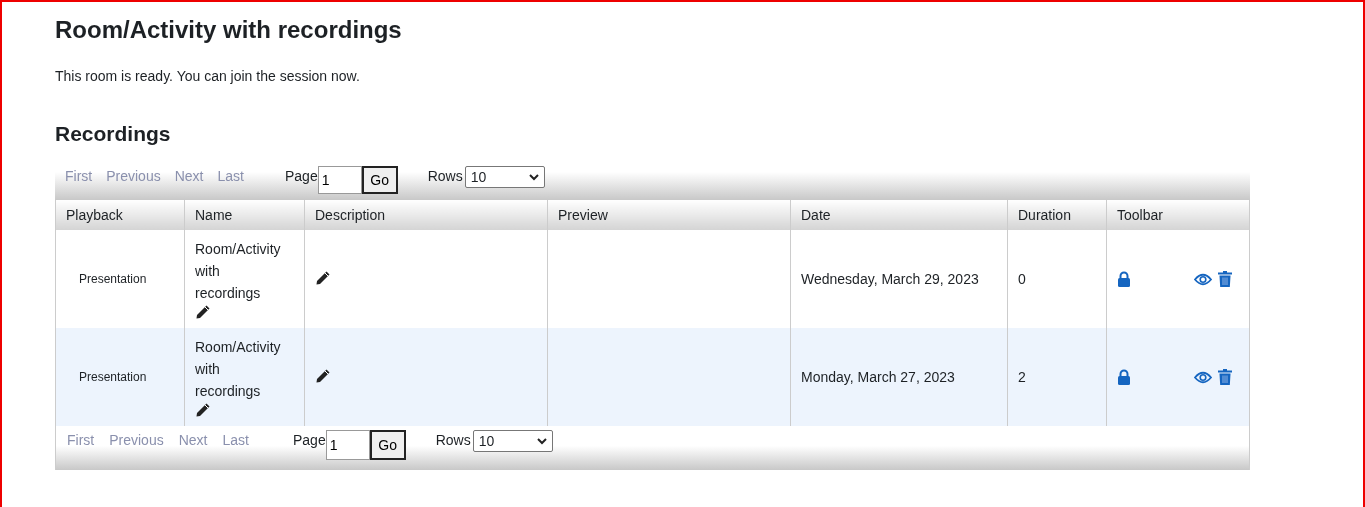 The height and width of the screenshot is (507, 1365). What do you see at coordinates (878, 377) in the screenshot?
I see `date-text: Monday, March 27, 2023` at bounding box center [878, 377].